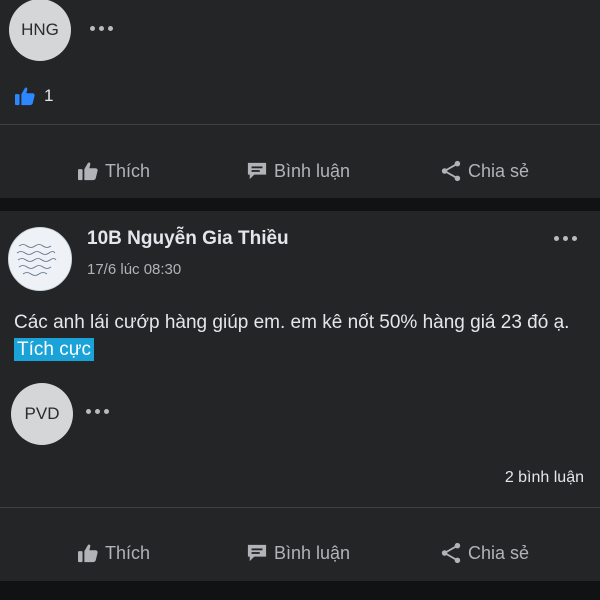 The width and height of the screenshot is (600, 600). I want to click on commenter-avatar: PVD, so click(42, 414).